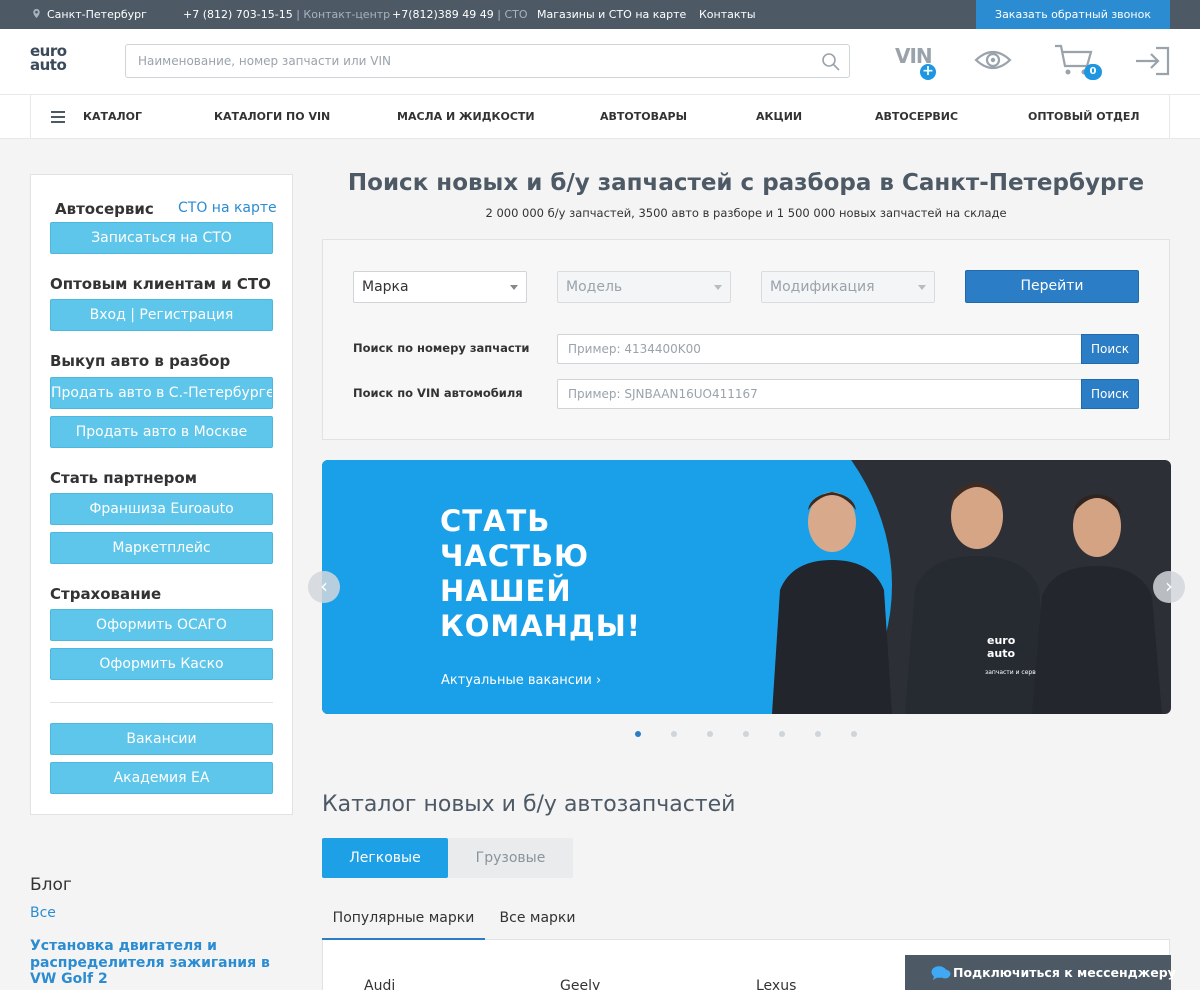  I want to click on uniform-logo: euro, so click(1001, 640).